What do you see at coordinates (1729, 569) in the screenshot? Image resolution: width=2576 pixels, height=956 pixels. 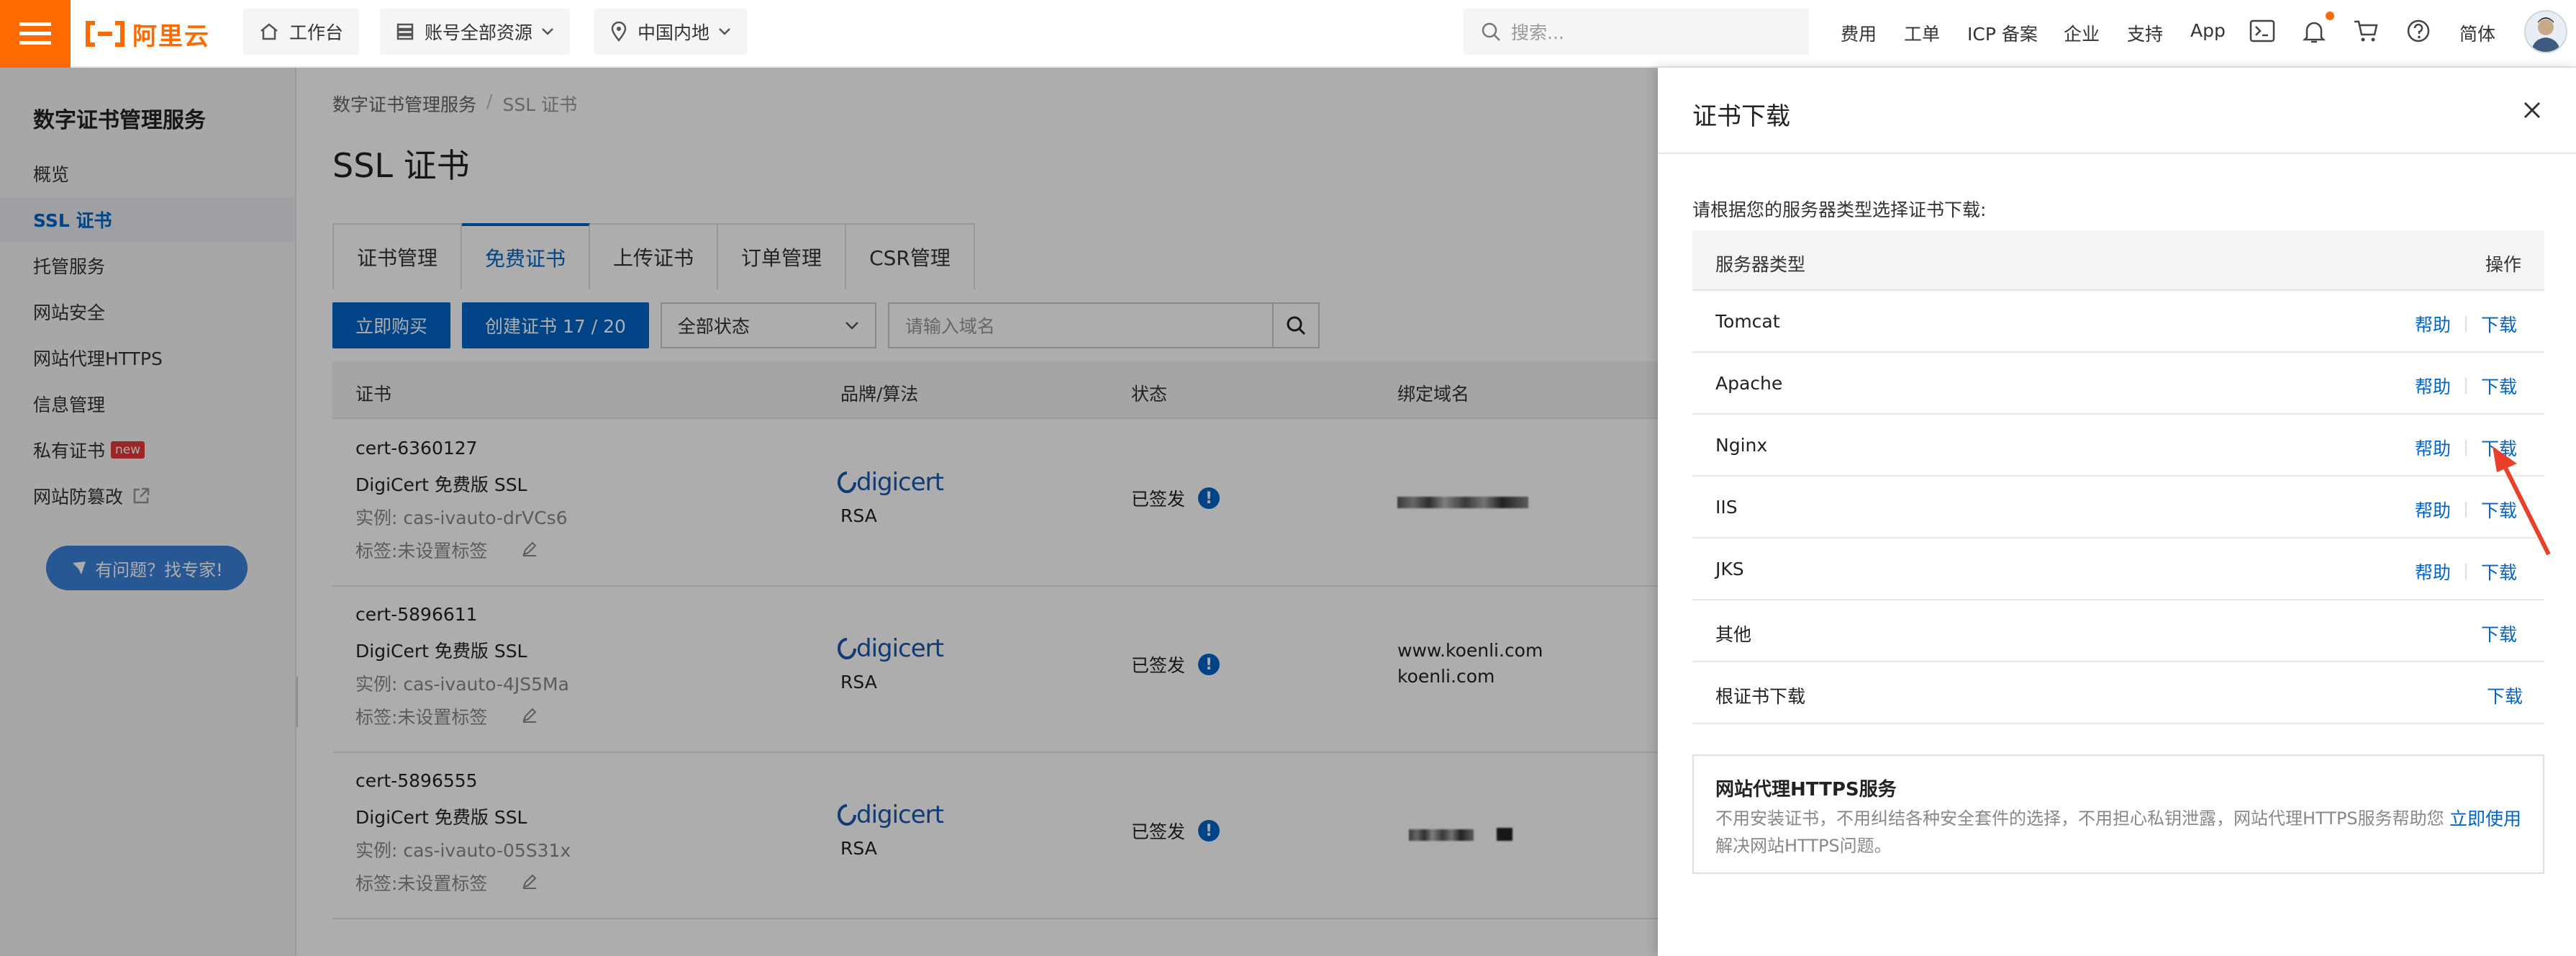 I see `server-name: JKS` at bounding box center [1729, 569].